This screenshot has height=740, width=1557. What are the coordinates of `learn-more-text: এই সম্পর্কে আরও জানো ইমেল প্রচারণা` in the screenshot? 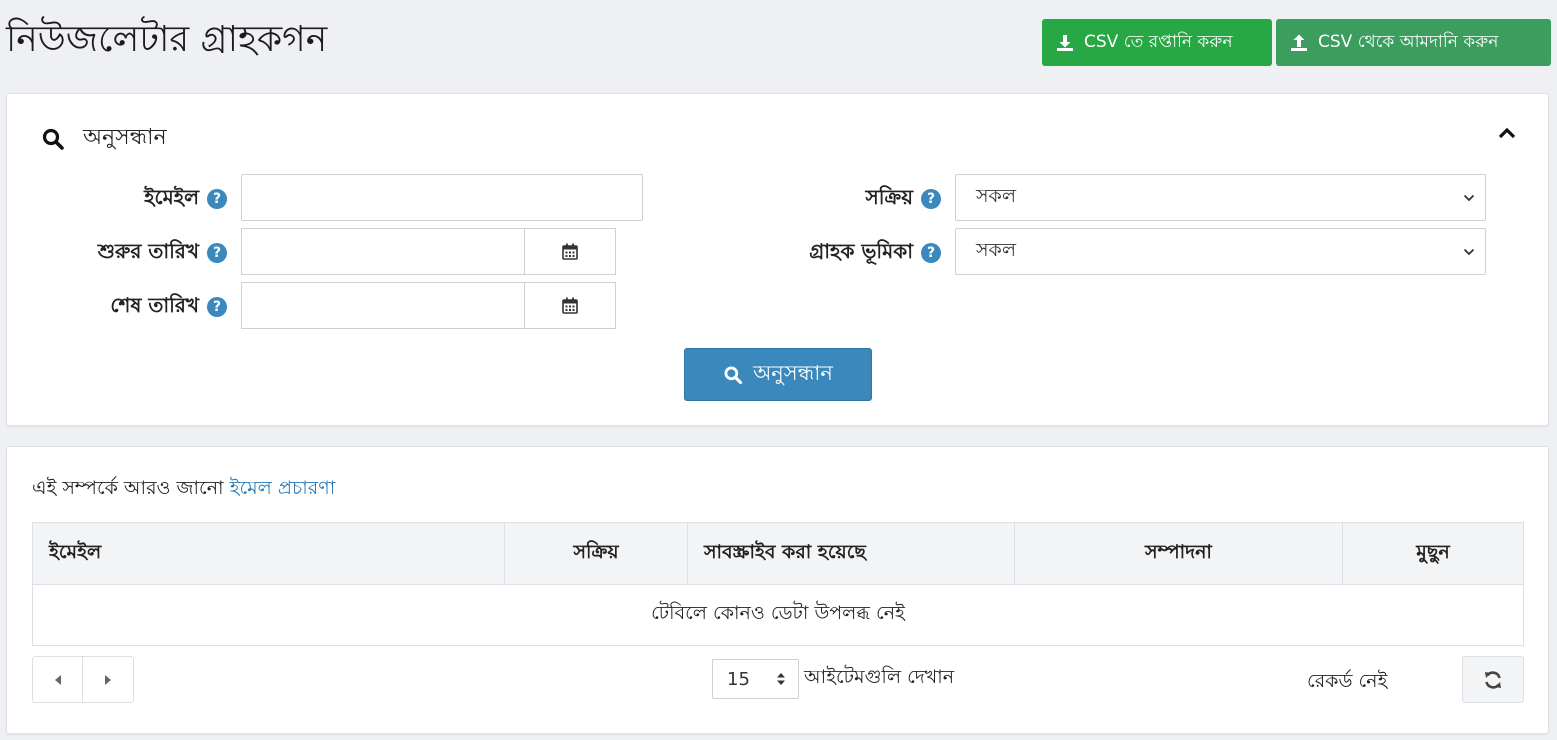 It's located at (183, 490).